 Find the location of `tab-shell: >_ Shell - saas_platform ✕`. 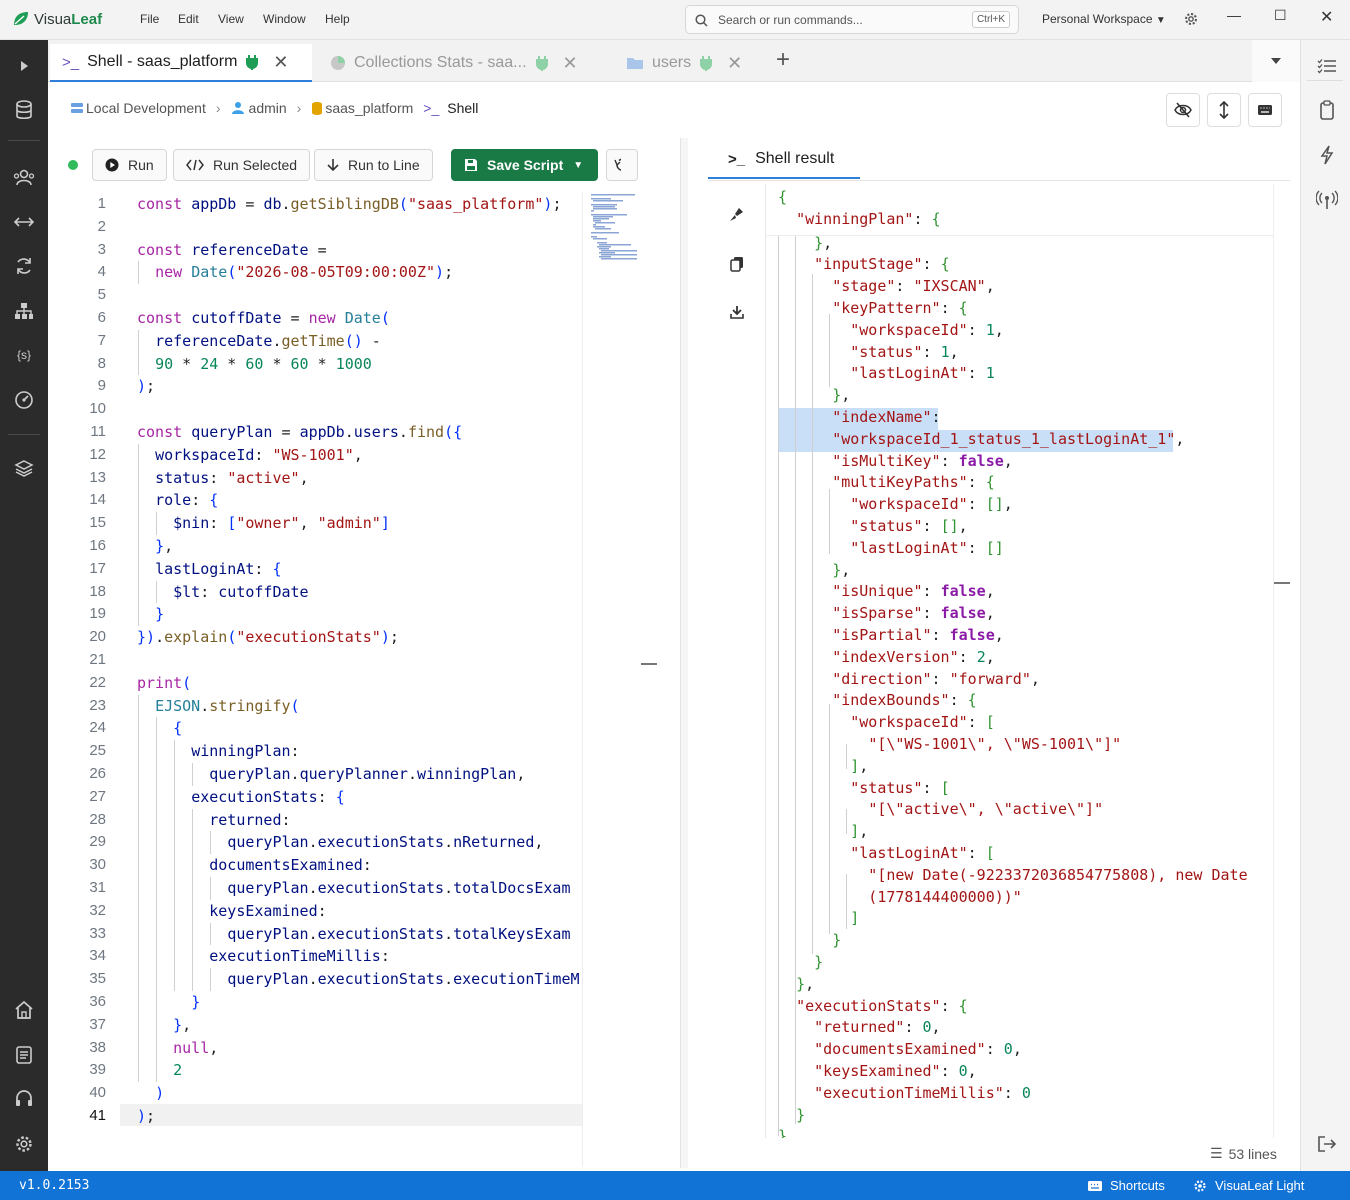

tab-shell: >_ Shell - saas_platform ✕ is located at coordinates (181, 63).